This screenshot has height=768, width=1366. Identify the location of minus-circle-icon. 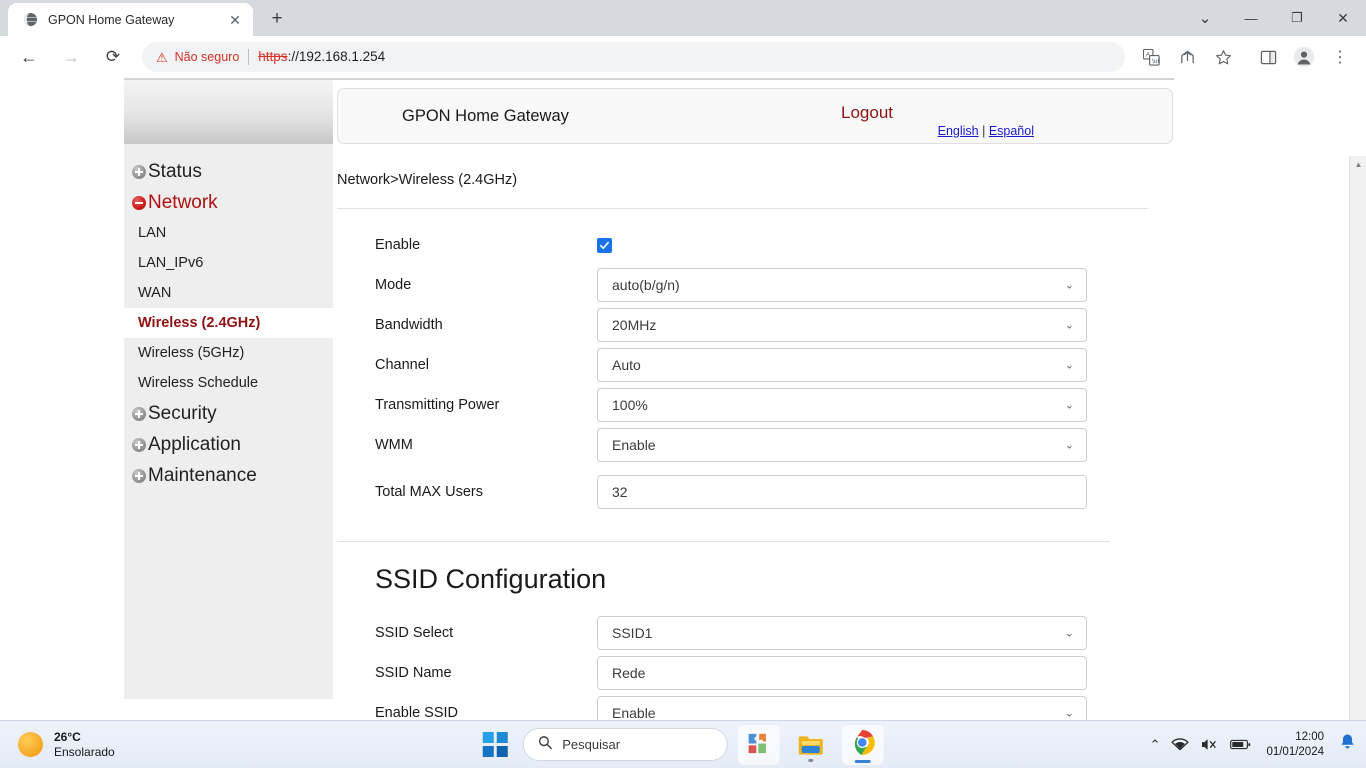
(139, 202).